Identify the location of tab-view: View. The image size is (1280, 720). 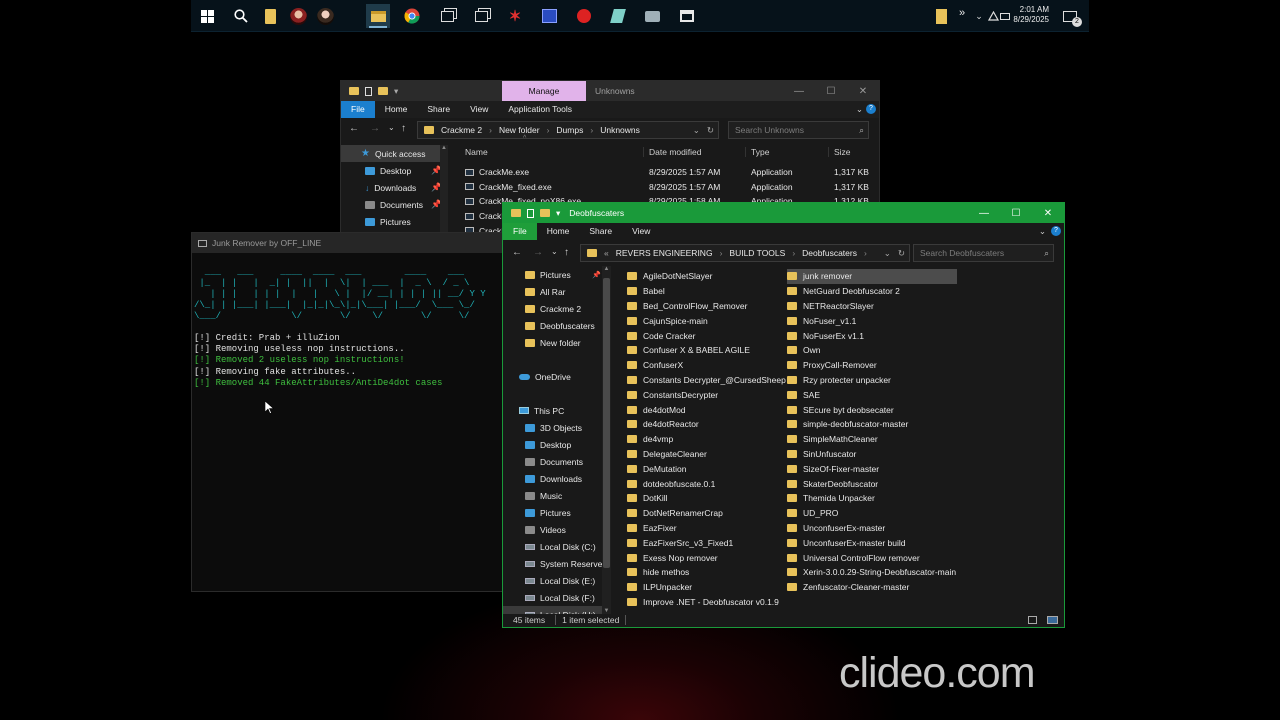
(479, 109).